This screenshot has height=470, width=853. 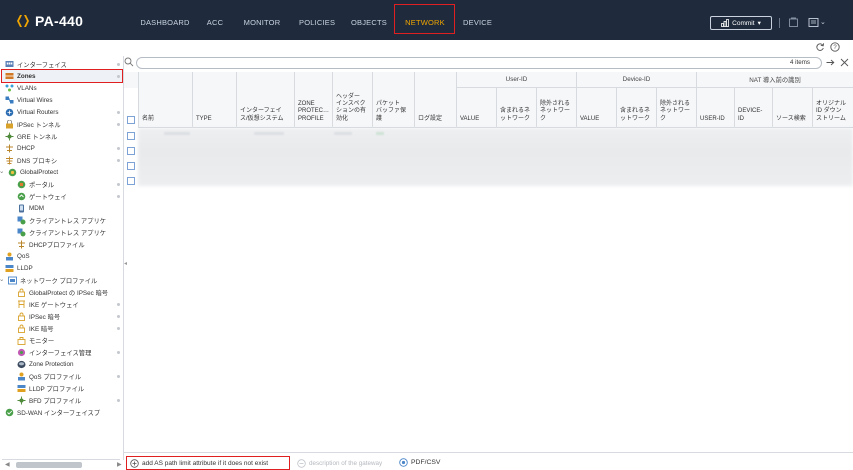 What do you see at coordinates (435, 100) in the screenshot?
I see `column-header-log-setting: ログ設定` at bounding box center [435, 100].